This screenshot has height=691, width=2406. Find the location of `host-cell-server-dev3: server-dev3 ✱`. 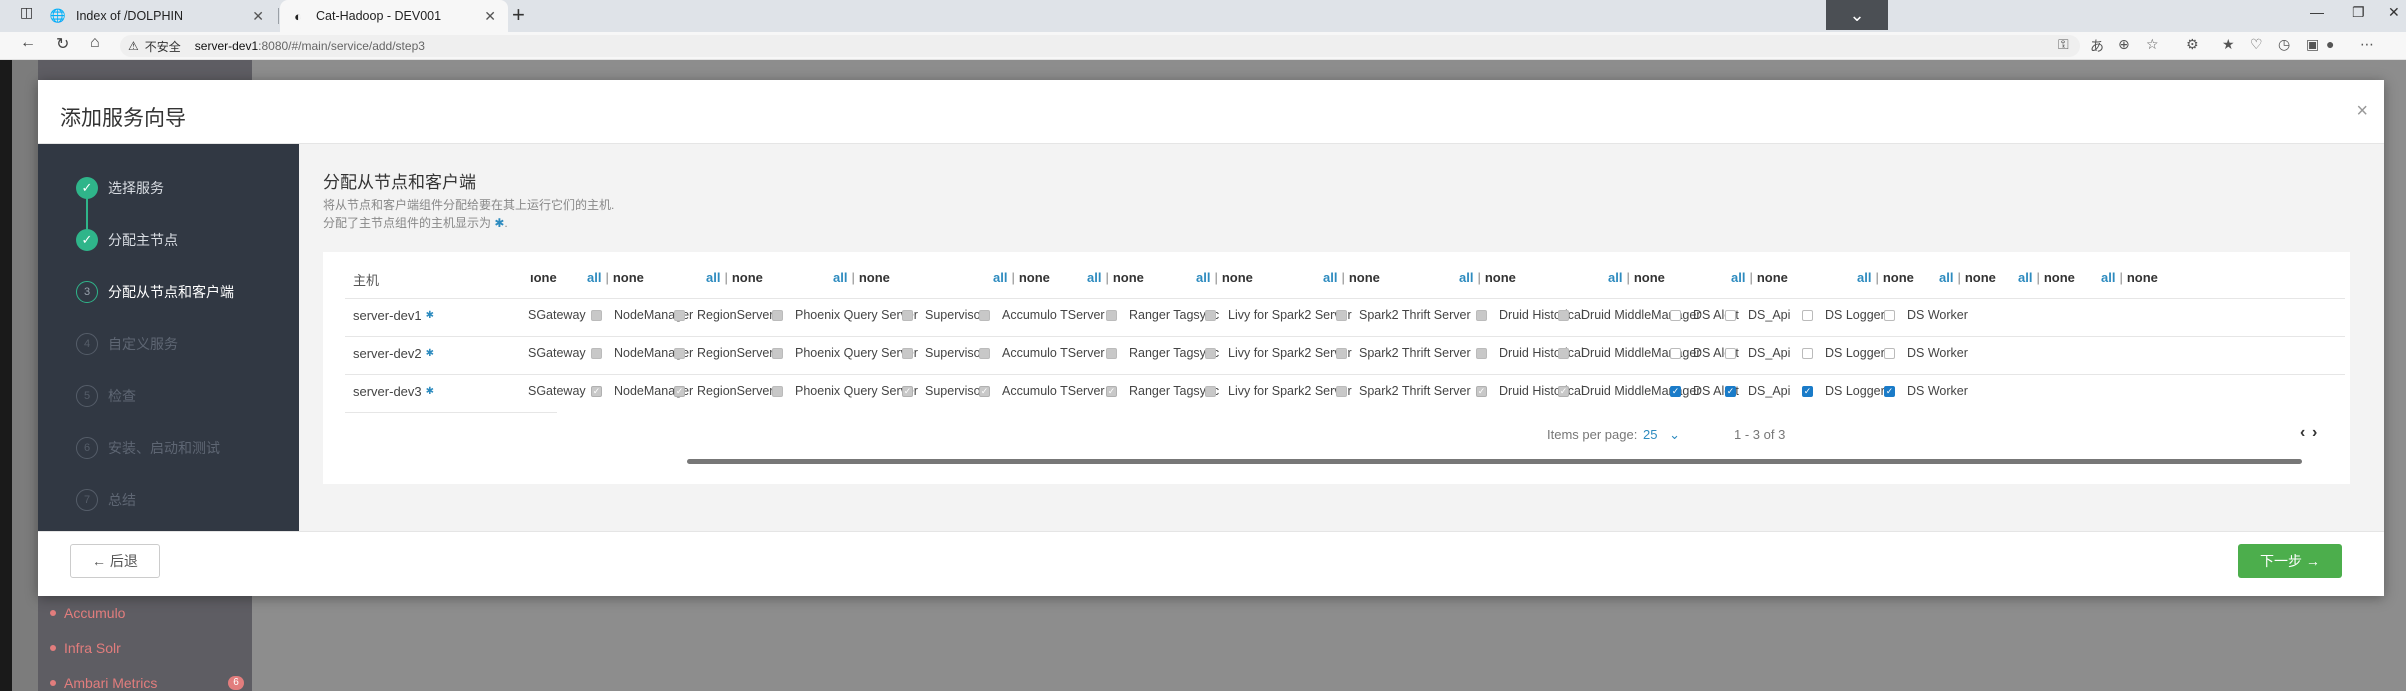

host-cell-server-dev3: server-dev3 ✱ is located at coordinates (393, 391).